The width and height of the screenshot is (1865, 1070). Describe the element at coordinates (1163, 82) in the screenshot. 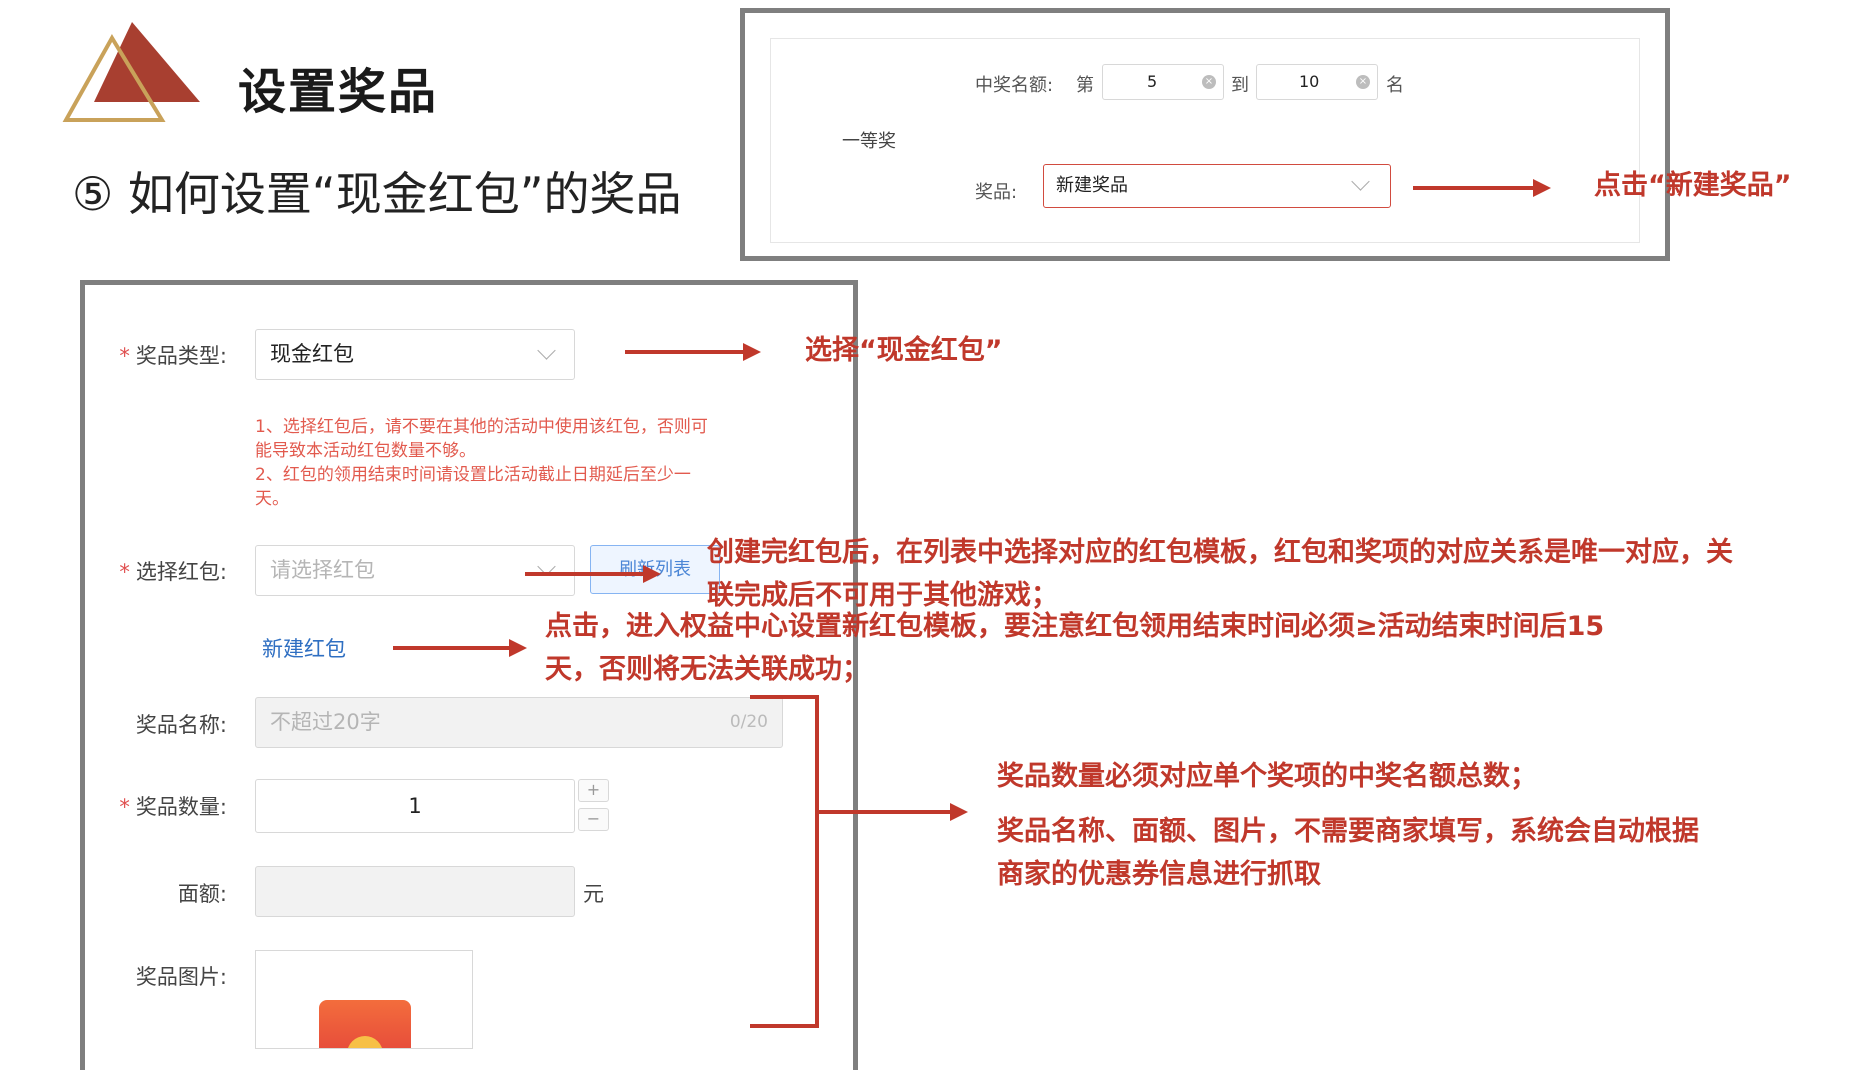

I see `quota-from-input: 5 ×` at that location.